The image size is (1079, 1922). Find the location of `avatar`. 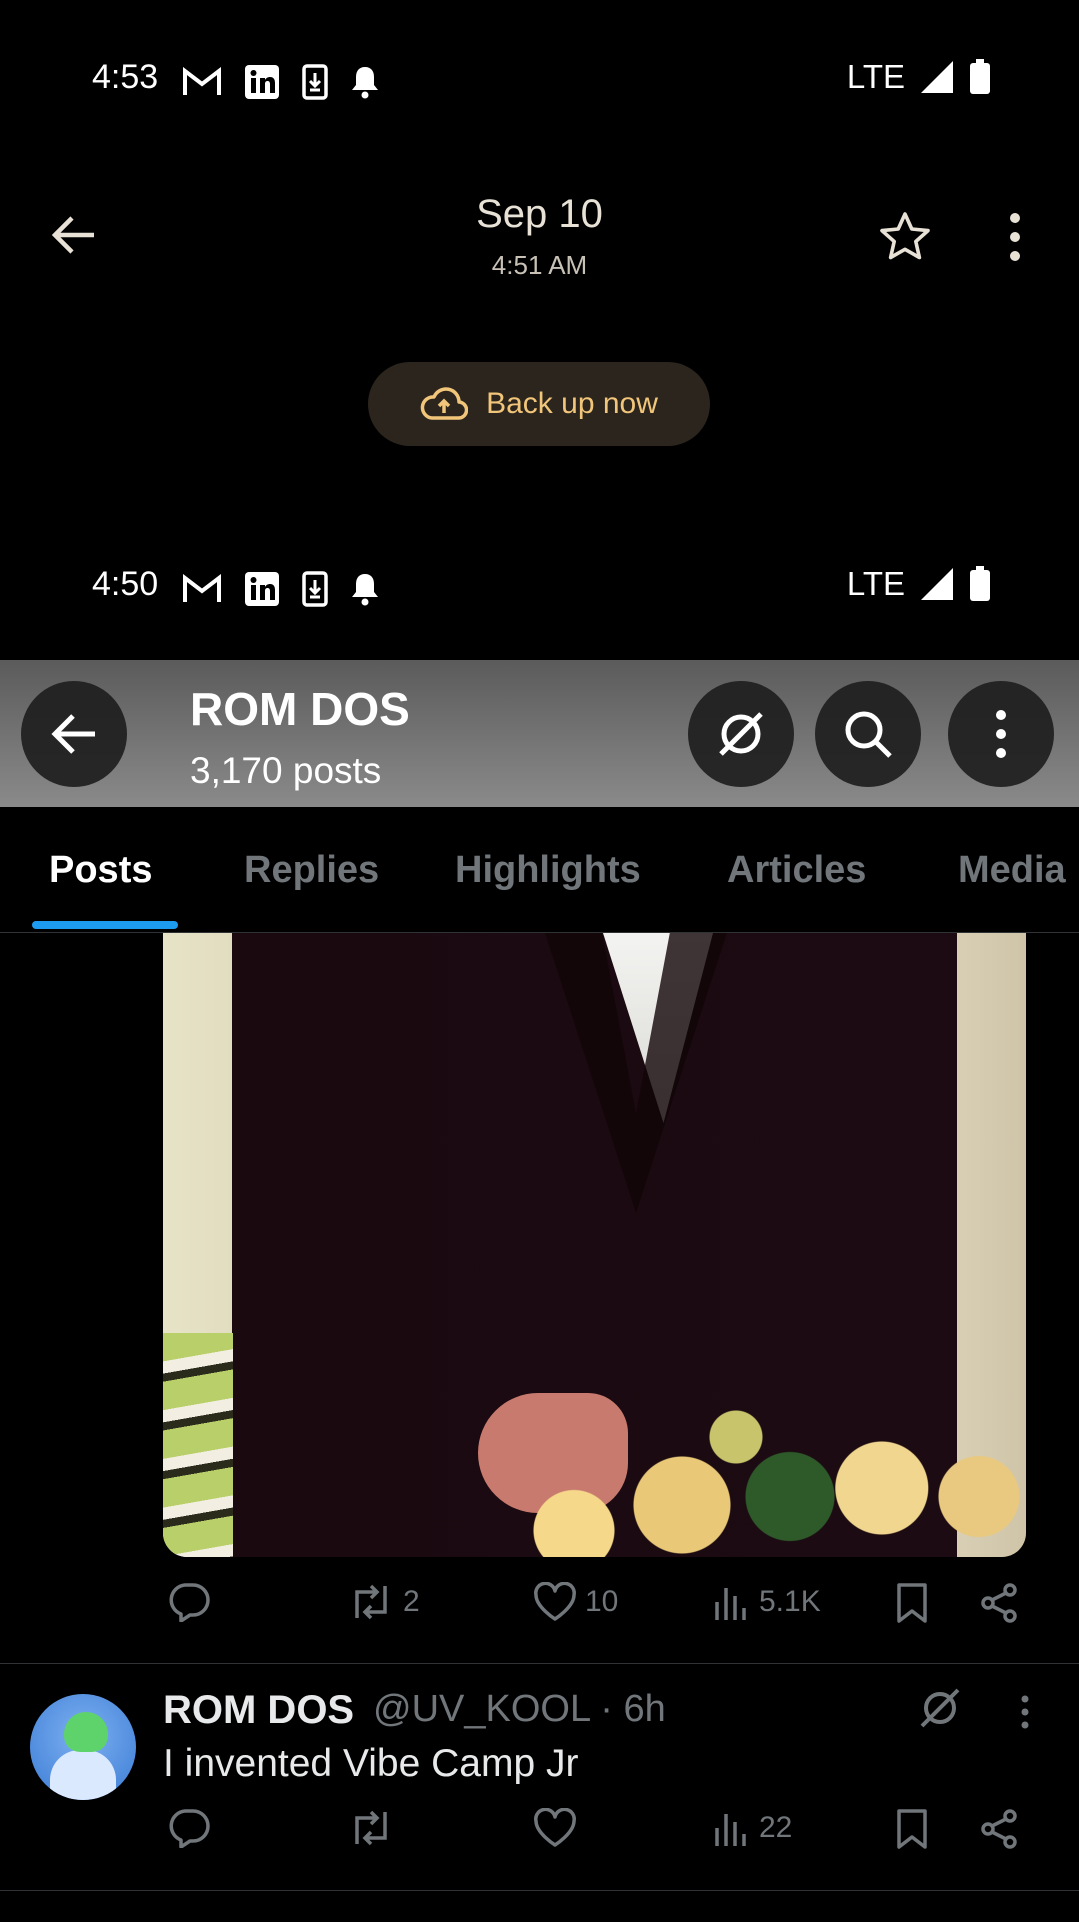

avatar is located at coordinates (83, 1747).